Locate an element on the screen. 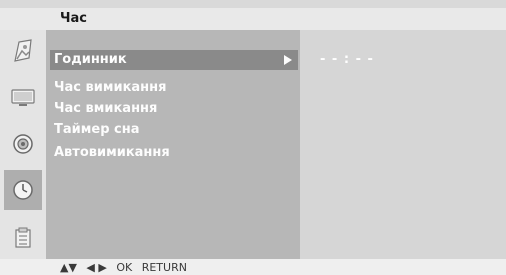  leftright-arrows-icon: ◀ ▶ is located at coordinates (96, 267).